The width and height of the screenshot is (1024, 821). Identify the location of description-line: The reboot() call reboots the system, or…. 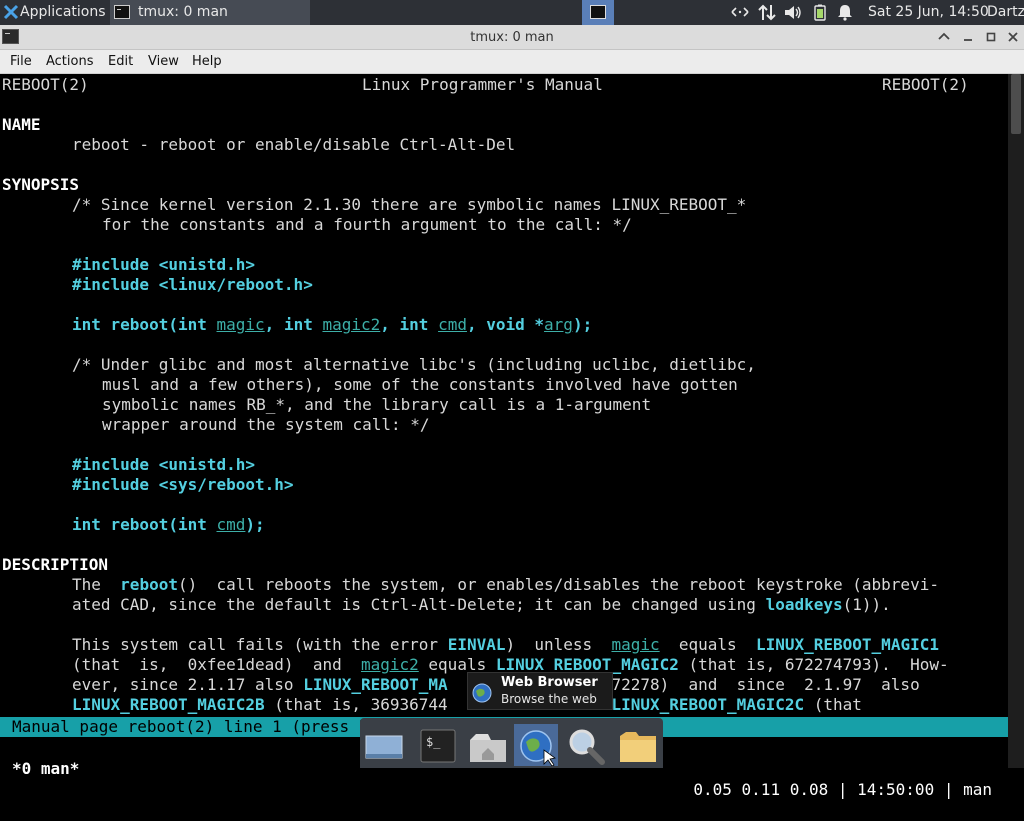
(505, 584).